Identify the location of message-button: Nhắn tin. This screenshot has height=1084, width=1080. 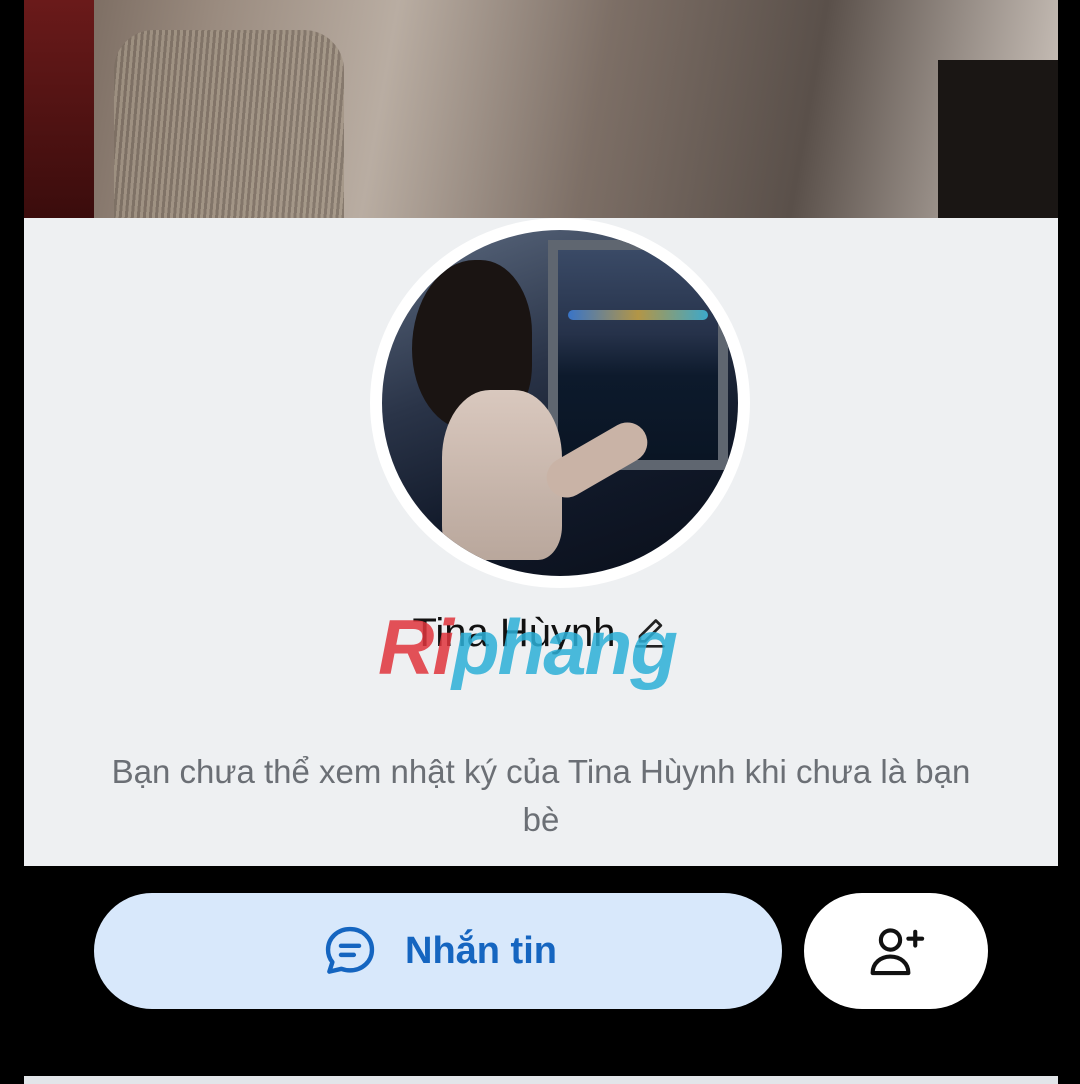
(438, 951).